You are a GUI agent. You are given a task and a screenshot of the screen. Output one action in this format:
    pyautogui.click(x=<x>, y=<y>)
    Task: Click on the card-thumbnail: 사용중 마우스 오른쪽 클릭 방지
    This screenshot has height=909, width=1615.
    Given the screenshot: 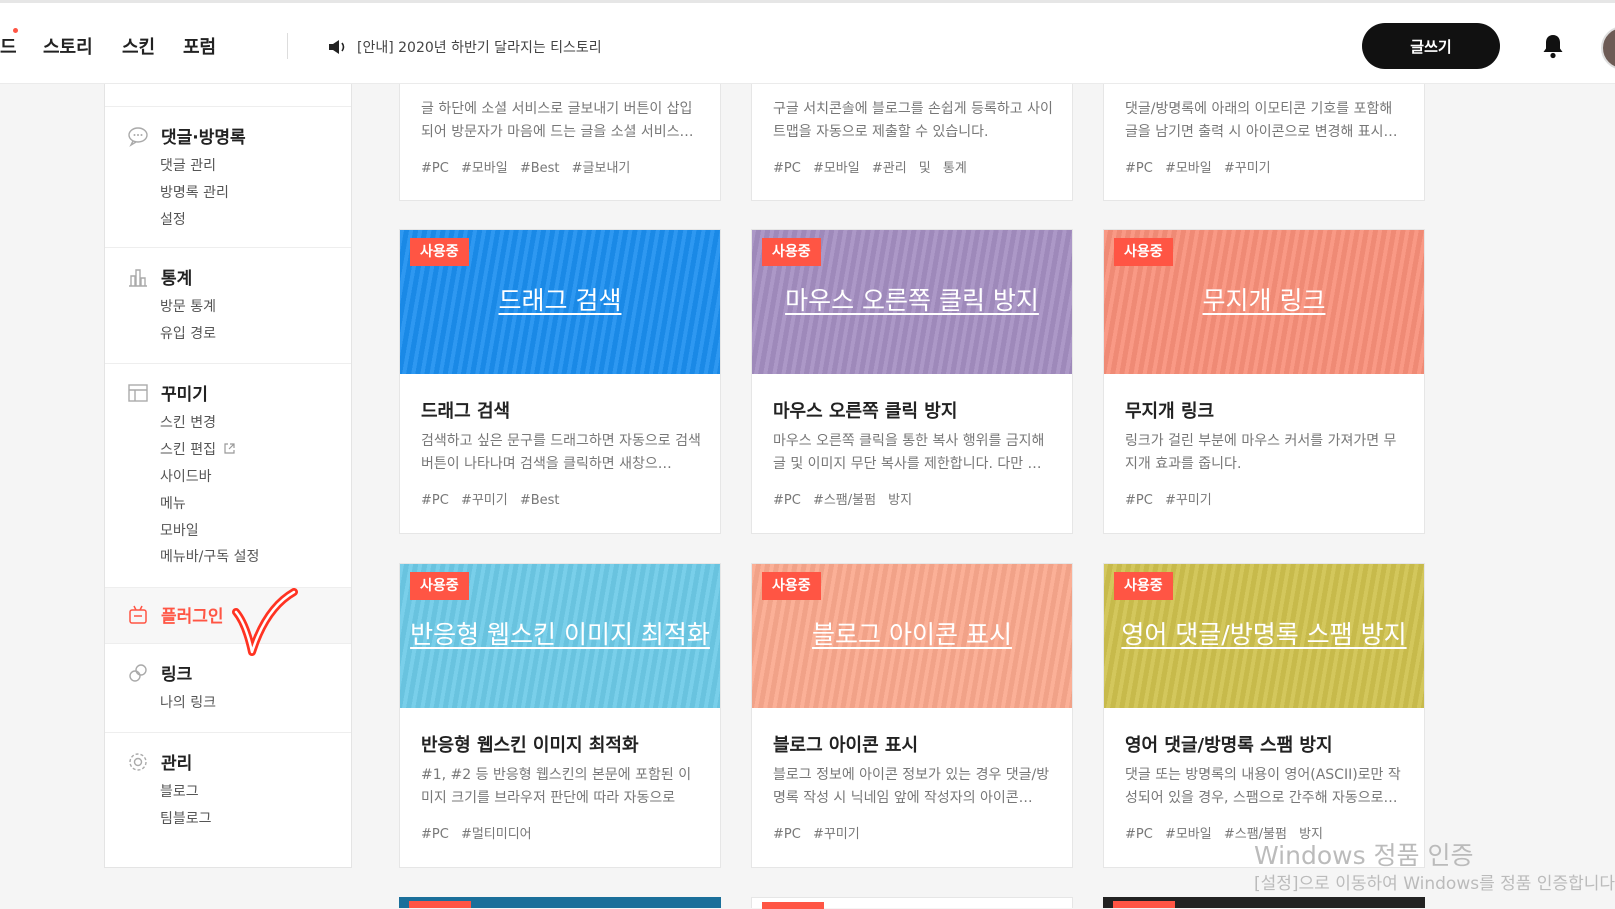 What is the action you would take?
    pyautogui.click(x=912, y=302)
    